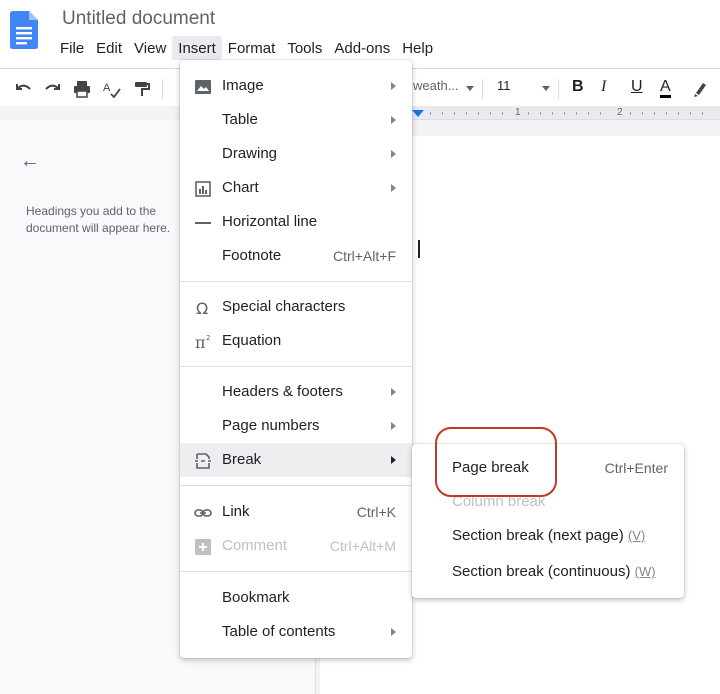  I want to click on print-icon, so click(82, 89).